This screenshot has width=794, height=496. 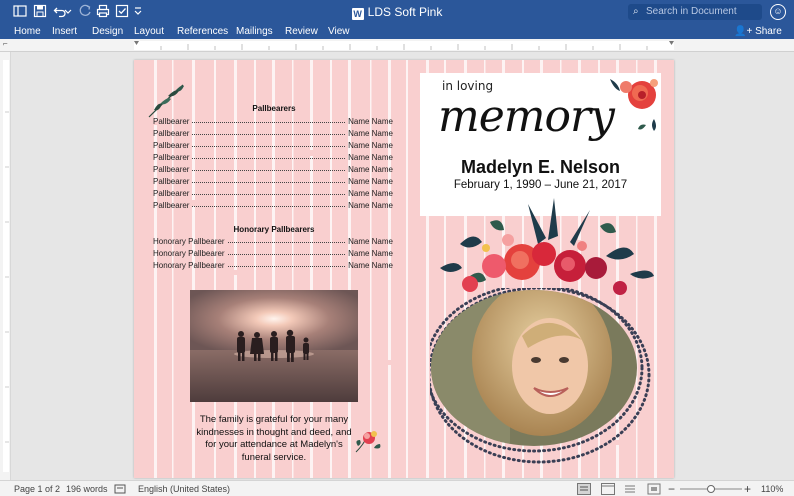 What do you see at coordinates (138, 12) in the screenshot?
I see `customize-icon` at bounding box center [138, 12].